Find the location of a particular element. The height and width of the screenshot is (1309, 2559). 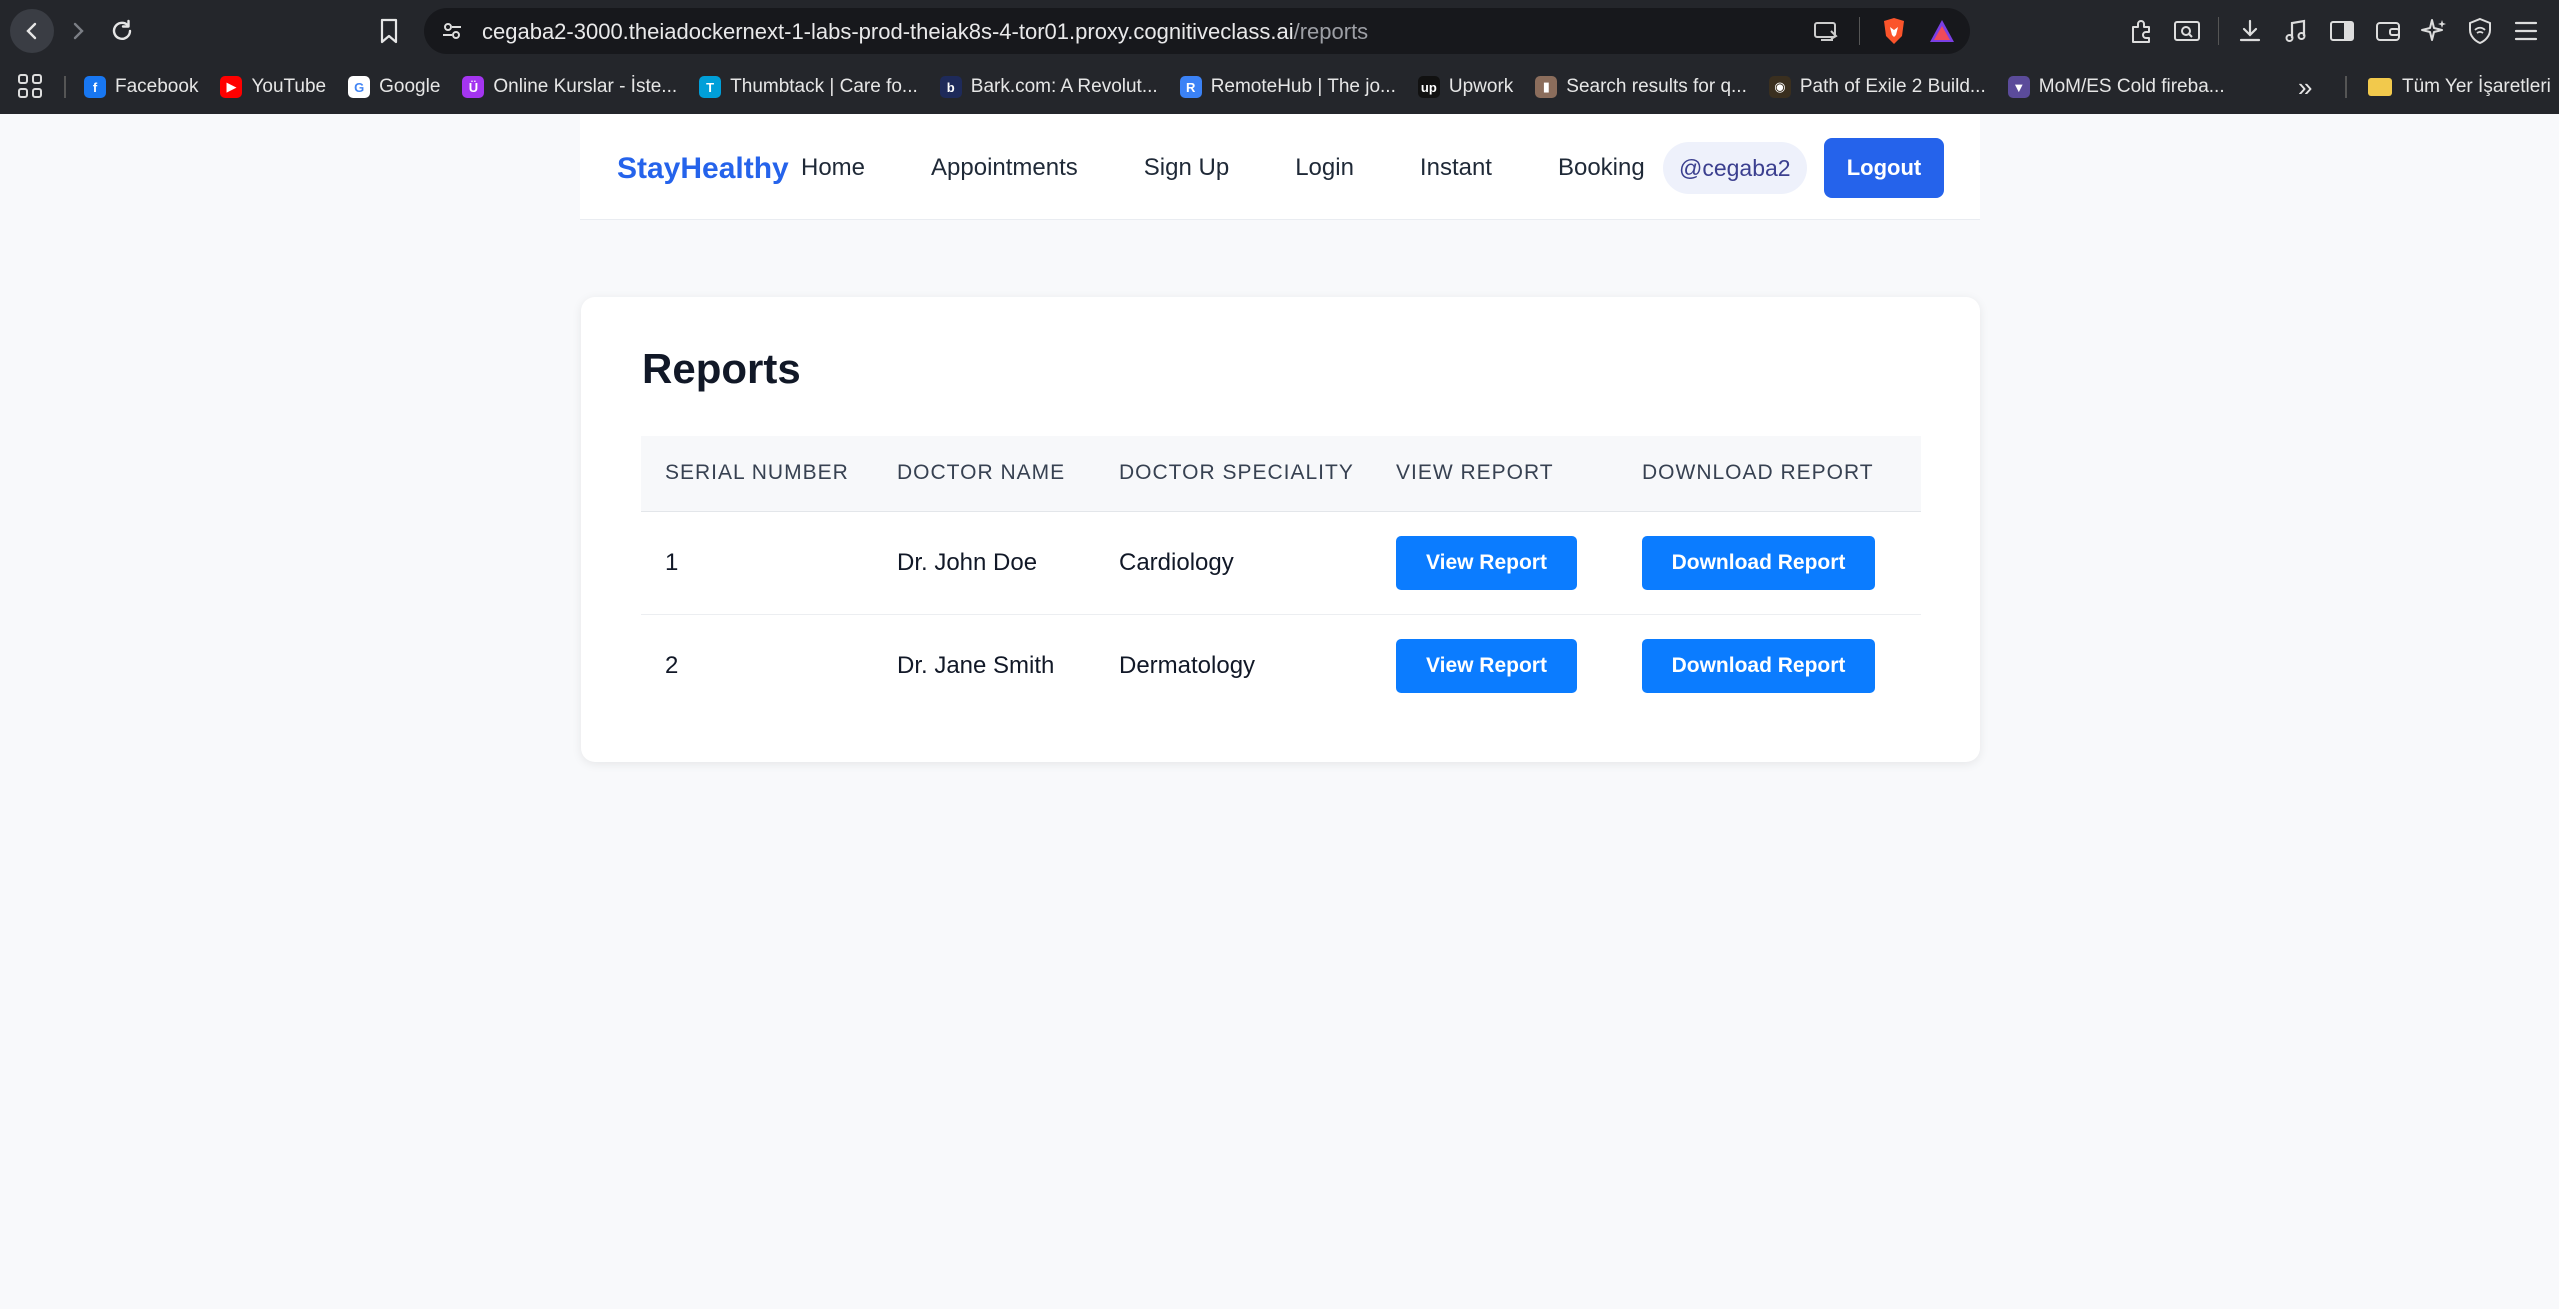

cast-icon is located at coordinates (1826, 31).